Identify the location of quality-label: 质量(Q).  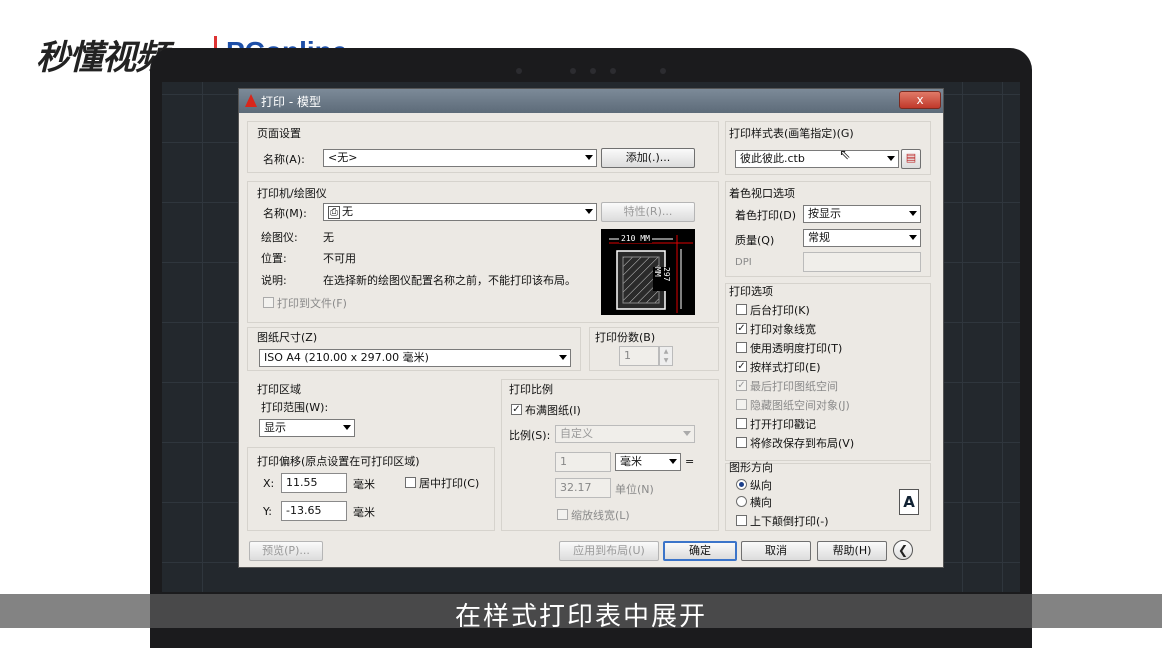
(755, 240).